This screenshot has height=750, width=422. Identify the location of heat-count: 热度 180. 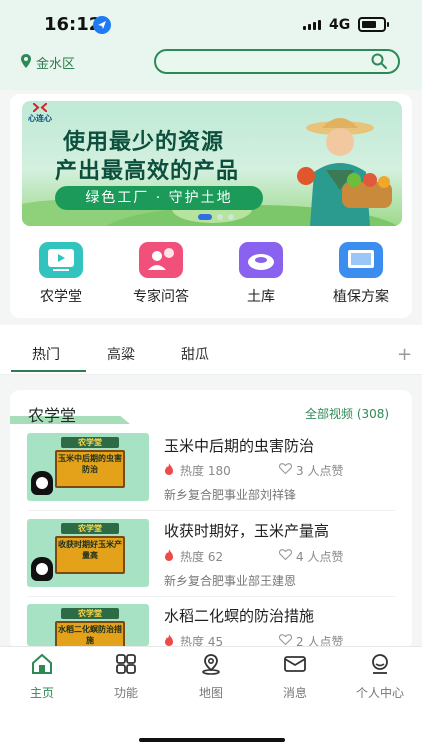
(205, 471).